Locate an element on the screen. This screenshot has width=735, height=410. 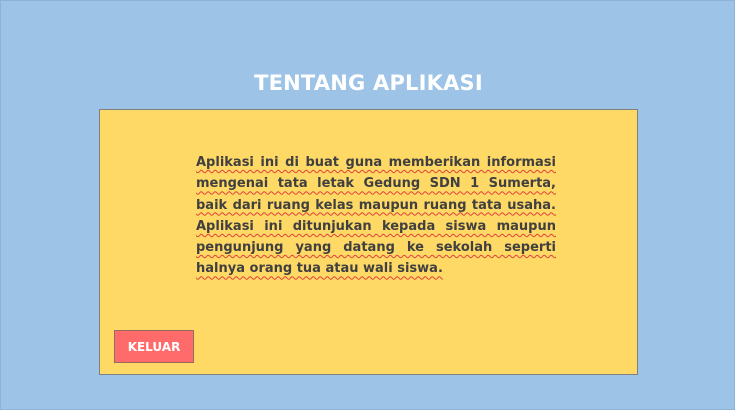
page-title: TENTANG APLIKASI is located at coordinates (368, 83).